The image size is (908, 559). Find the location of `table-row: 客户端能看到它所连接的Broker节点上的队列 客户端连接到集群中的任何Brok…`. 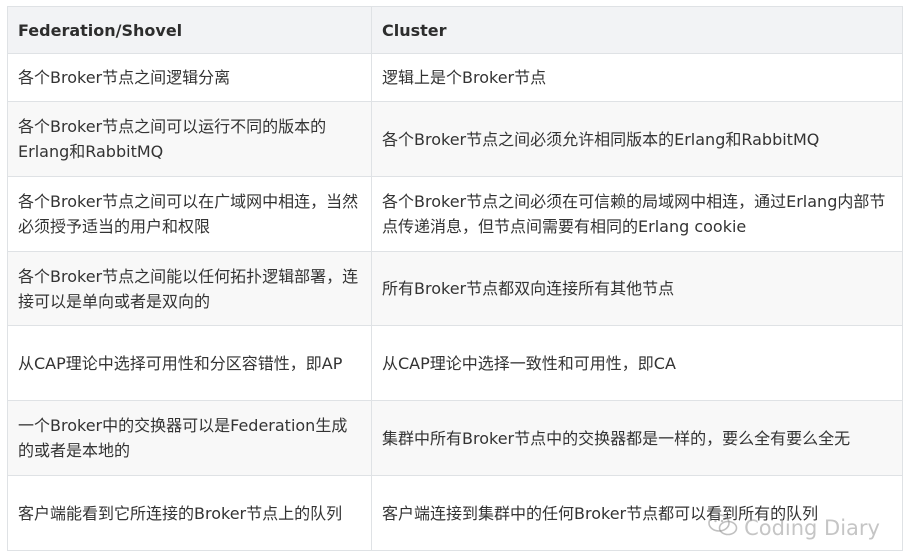

table-row: 客户端能看到它所连接的Broker节点上的队列 客户端连接到集群中的任何Brok… is located at coordinates (455, 513).